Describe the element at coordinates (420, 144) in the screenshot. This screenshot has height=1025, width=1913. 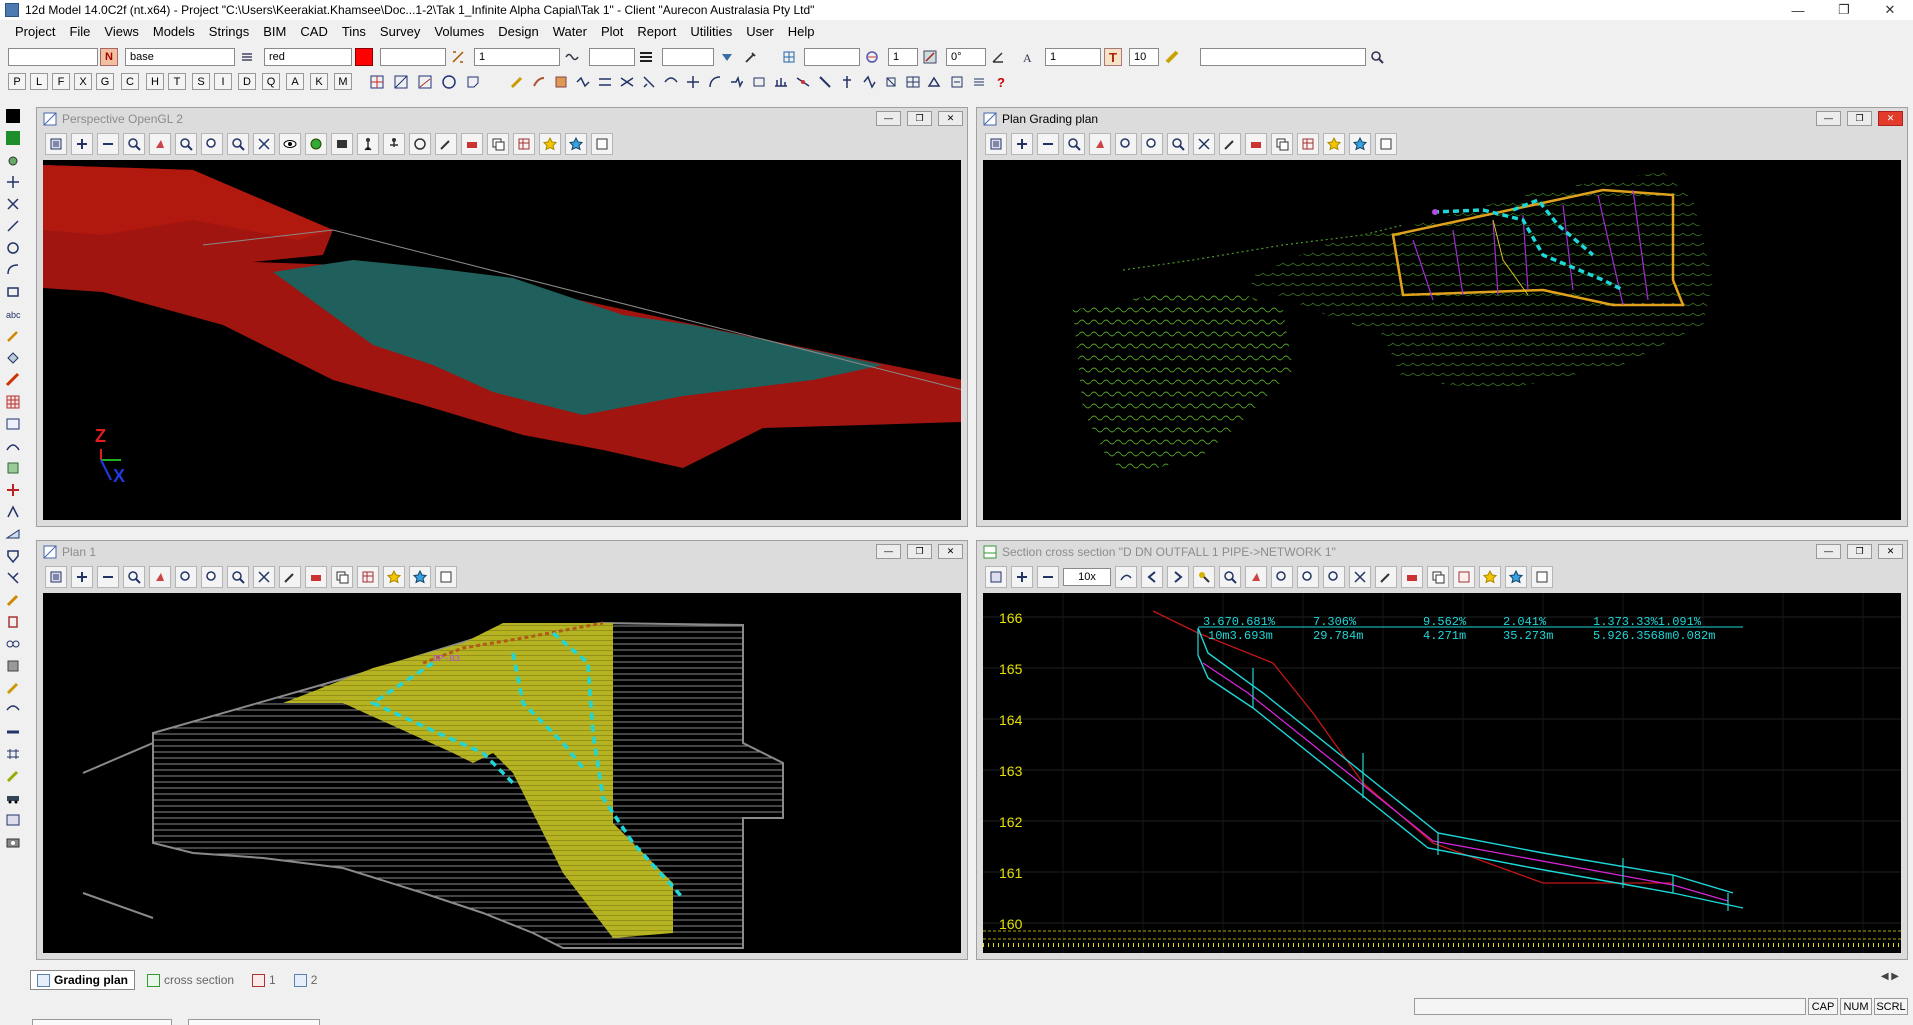
I see `steering-icon` at that location.